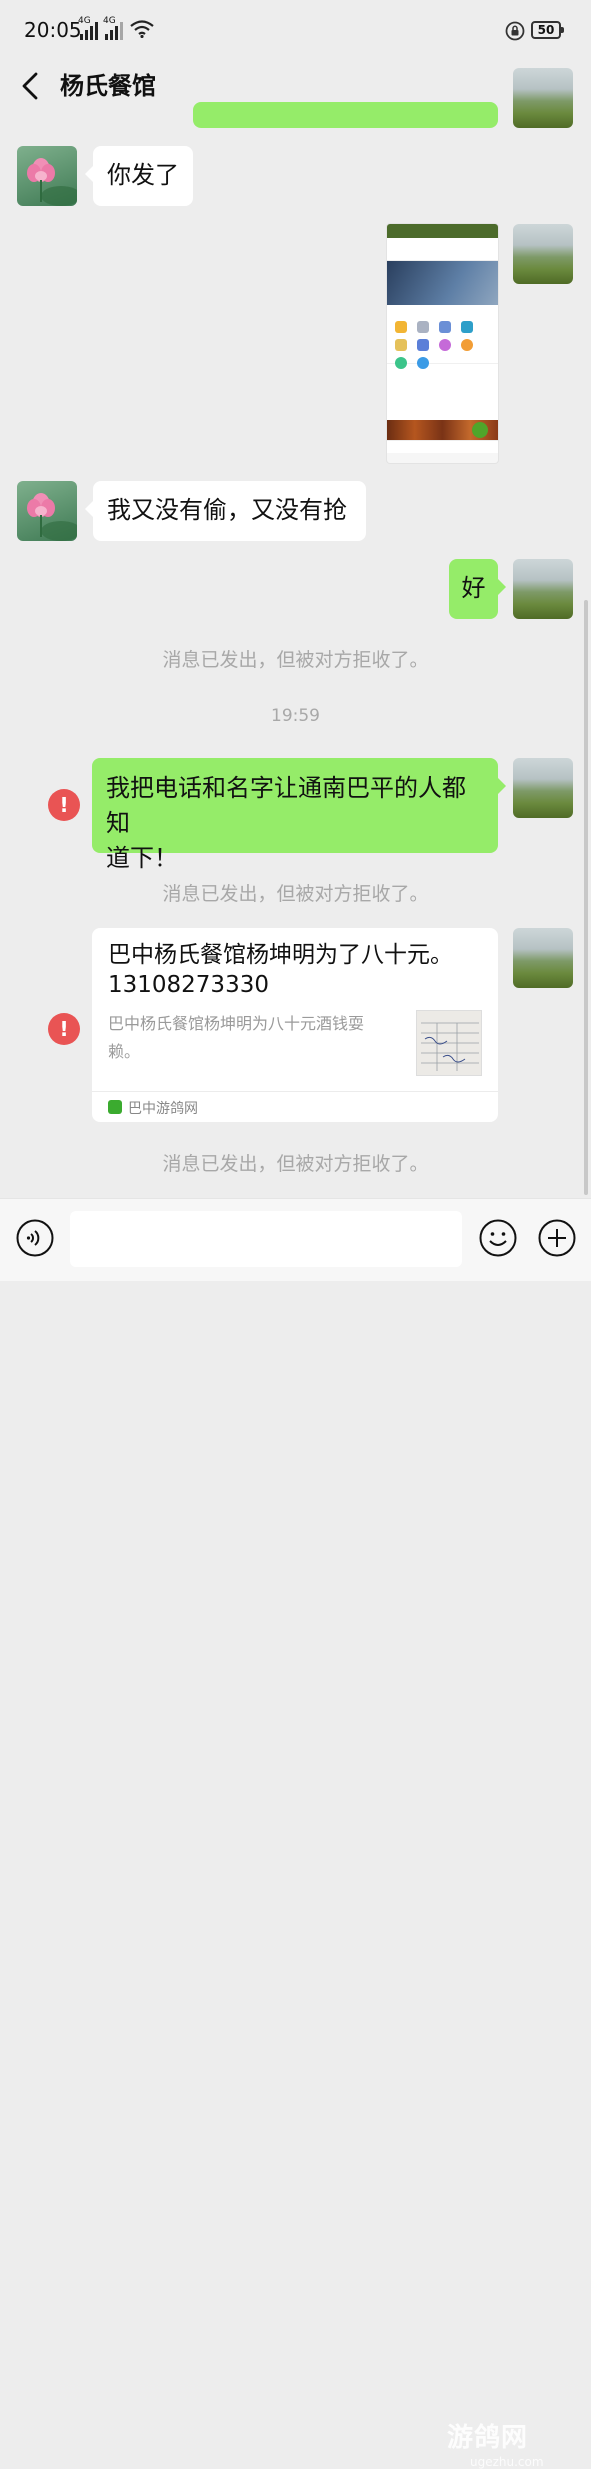 Image resolution: width=591 pixels, height=2469 pixels. I want to click on status-time: 20:05, so click(53, 30).